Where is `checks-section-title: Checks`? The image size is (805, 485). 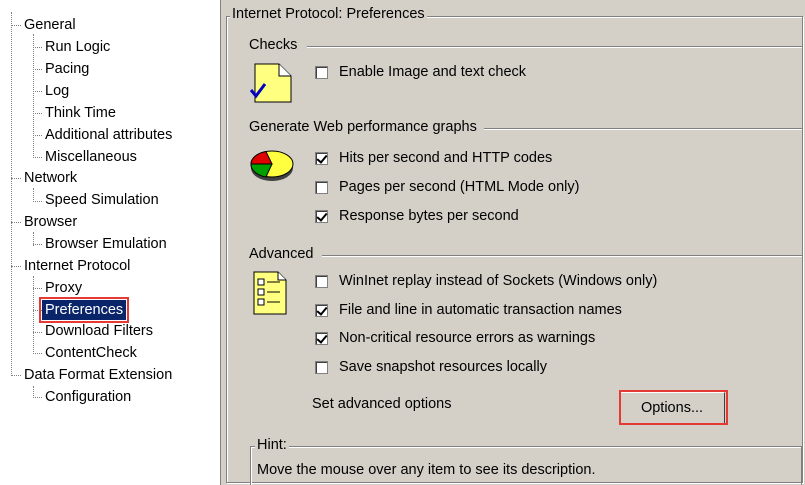
checks-section-title: Checks is located at coordinates (273, 45).